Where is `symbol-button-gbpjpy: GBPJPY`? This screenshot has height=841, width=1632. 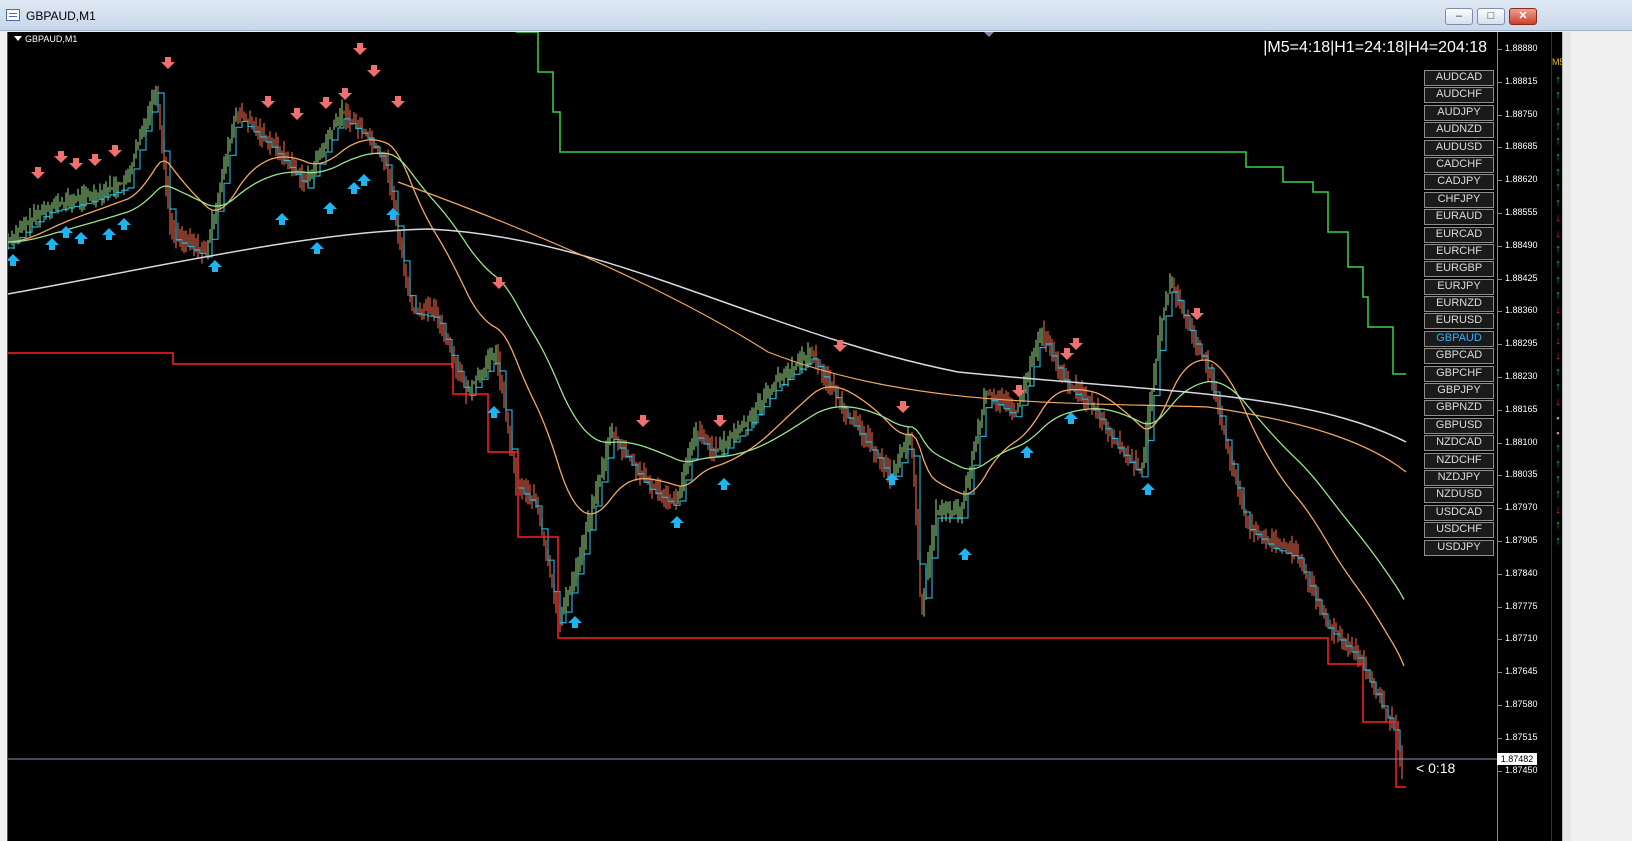 symbol-button-gbpjpy: GBPJPY is located at coordinates (1459, 391).